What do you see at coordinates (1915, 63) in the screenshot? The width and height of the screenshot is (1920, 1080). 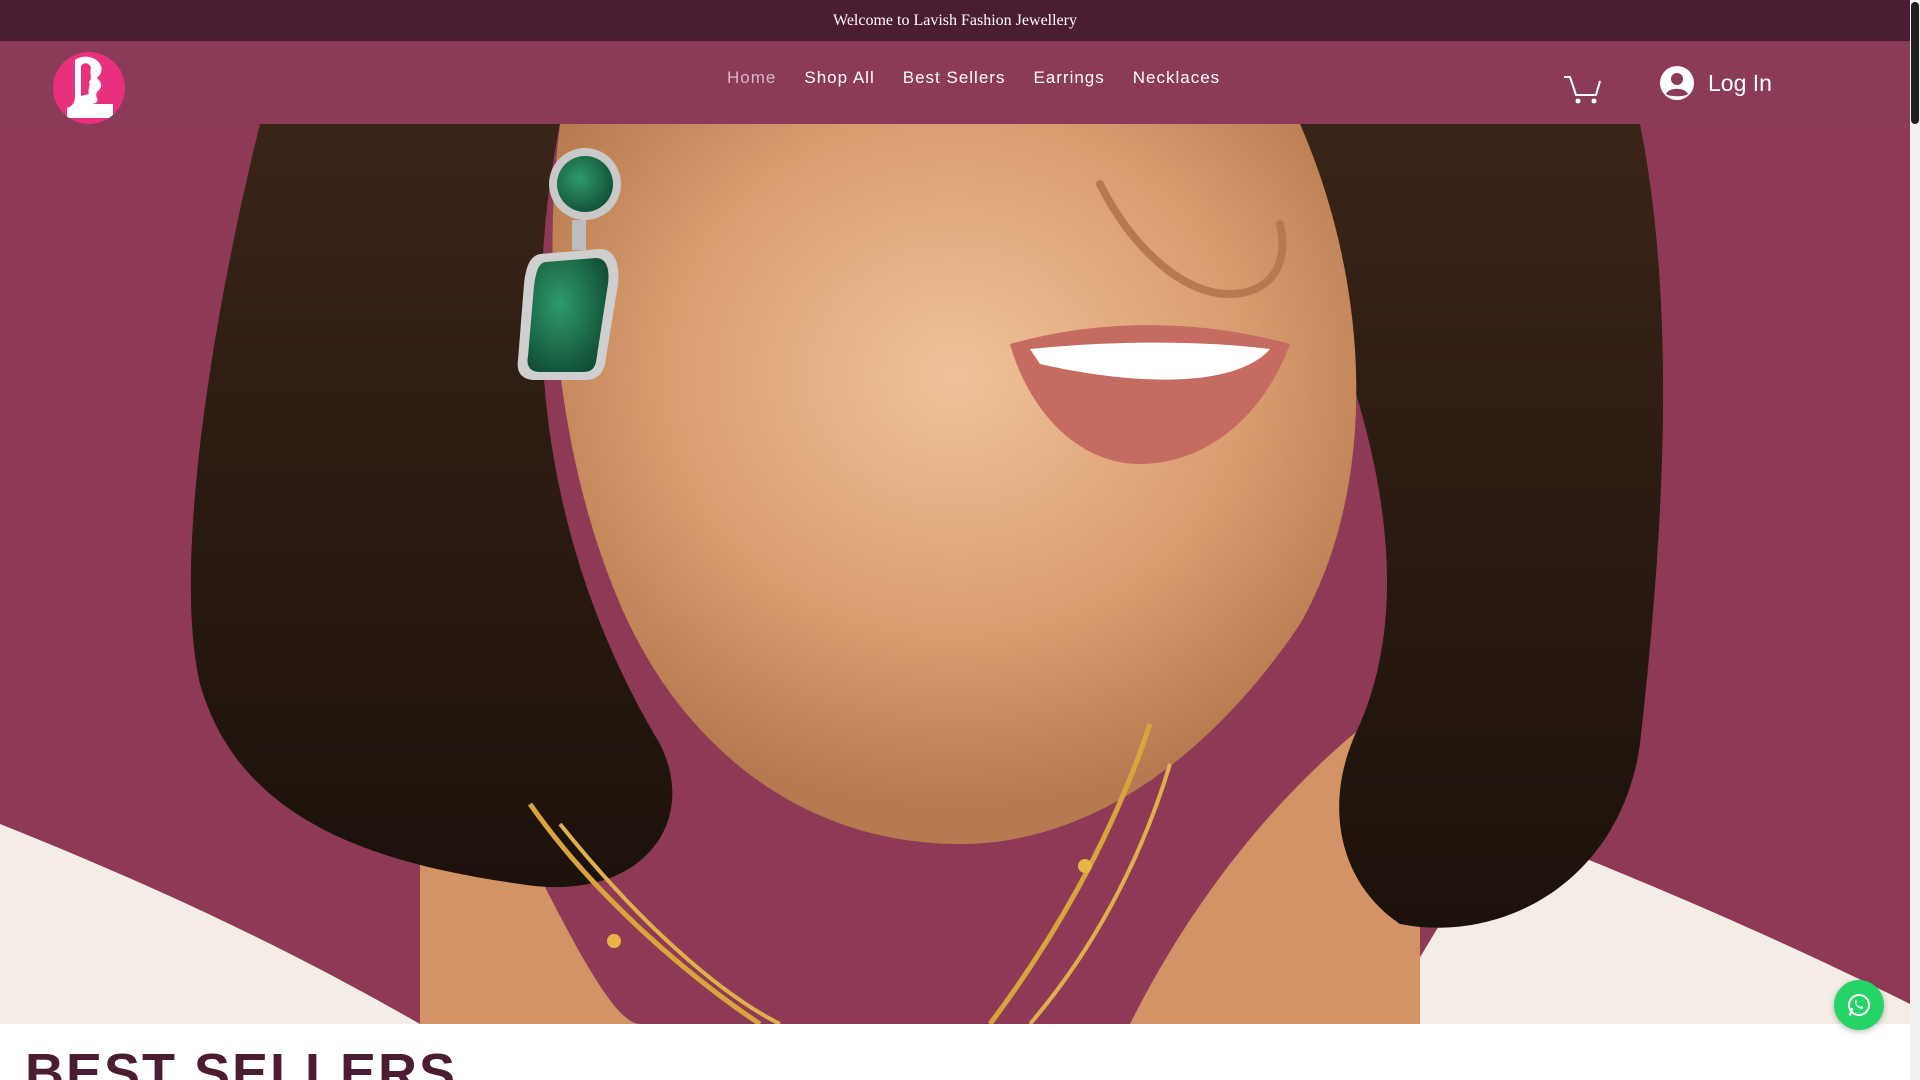 I see `scrollbar-thumb` at bounding box center [1915, 63].